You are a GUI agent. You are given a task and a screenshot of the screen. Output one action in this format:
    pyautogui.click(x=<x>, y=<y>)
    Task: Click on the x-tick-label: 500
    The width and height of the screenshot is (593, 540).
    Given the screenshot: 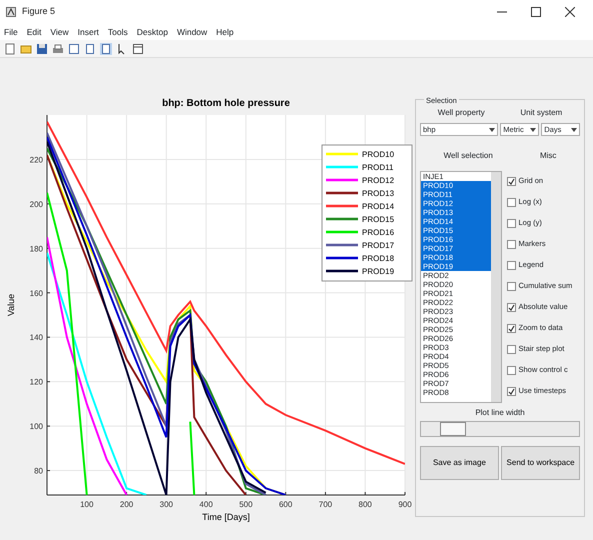 What is the action you would take?
    pyautogui.click(x=246, y=504)
    